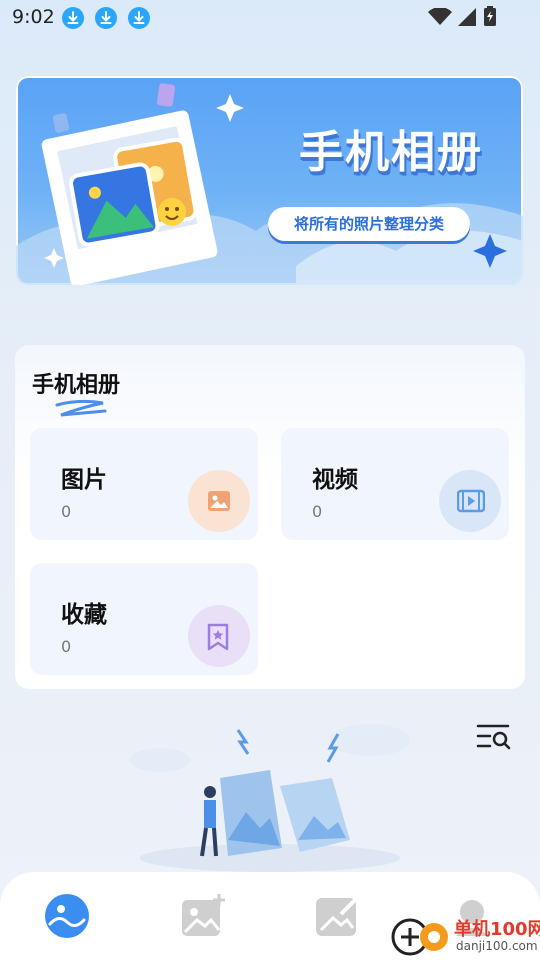 This screenshot has height=960, width=540. What do you see at coordinates (335, 480) in the screenshot?
I see `tile-label: 视频` at bounding box center [335, 480].